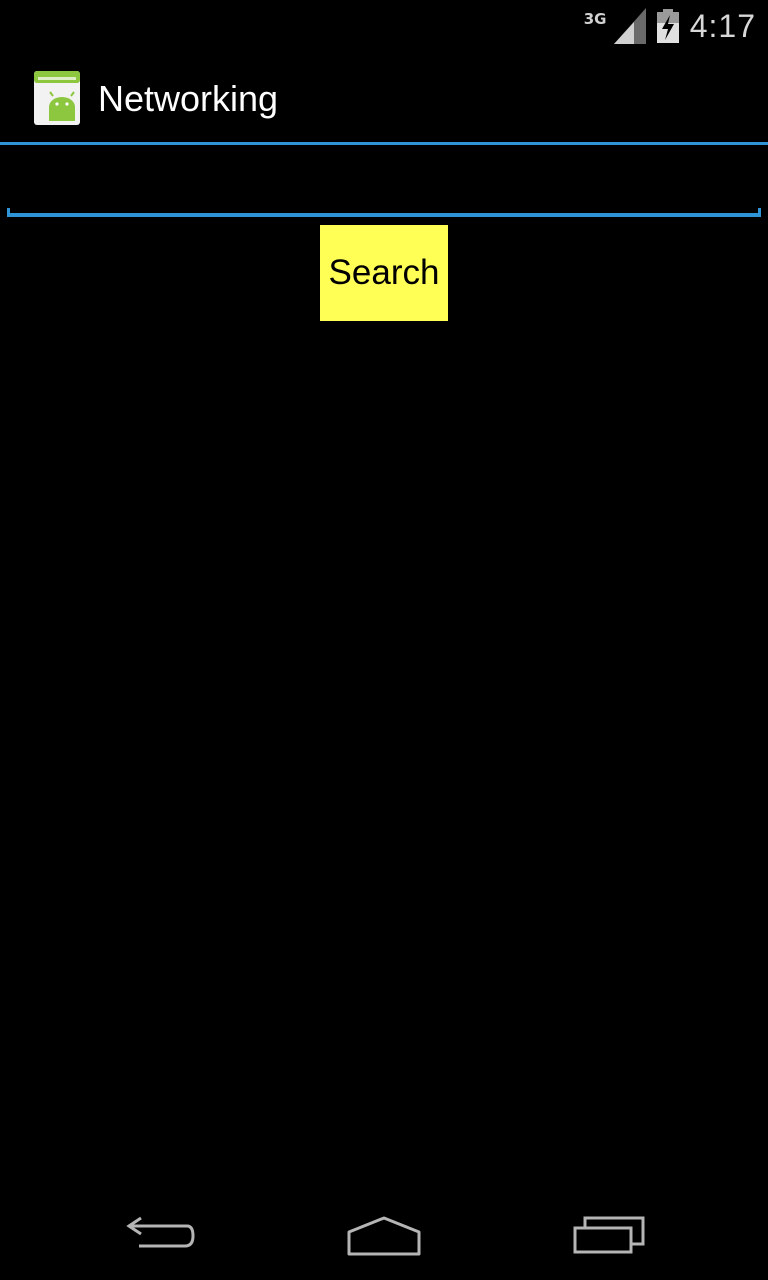 Image resolution: width=768 pixels, height=1280 pixels. I want to click on search-button: Search, so click(384, 273).